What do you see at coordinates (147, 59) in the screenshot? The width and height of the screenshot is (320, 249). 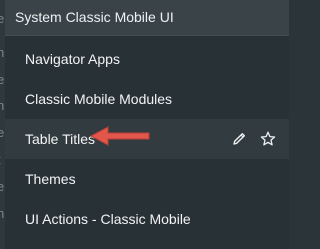 I see `menu-item-navigator-apps: Navigator Apps` at bounding box center [147, 59].